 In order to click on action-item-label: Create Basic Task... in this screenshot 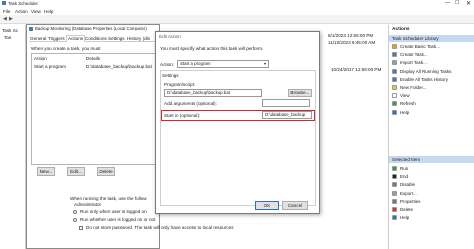, I will do `click(420, 46)`.